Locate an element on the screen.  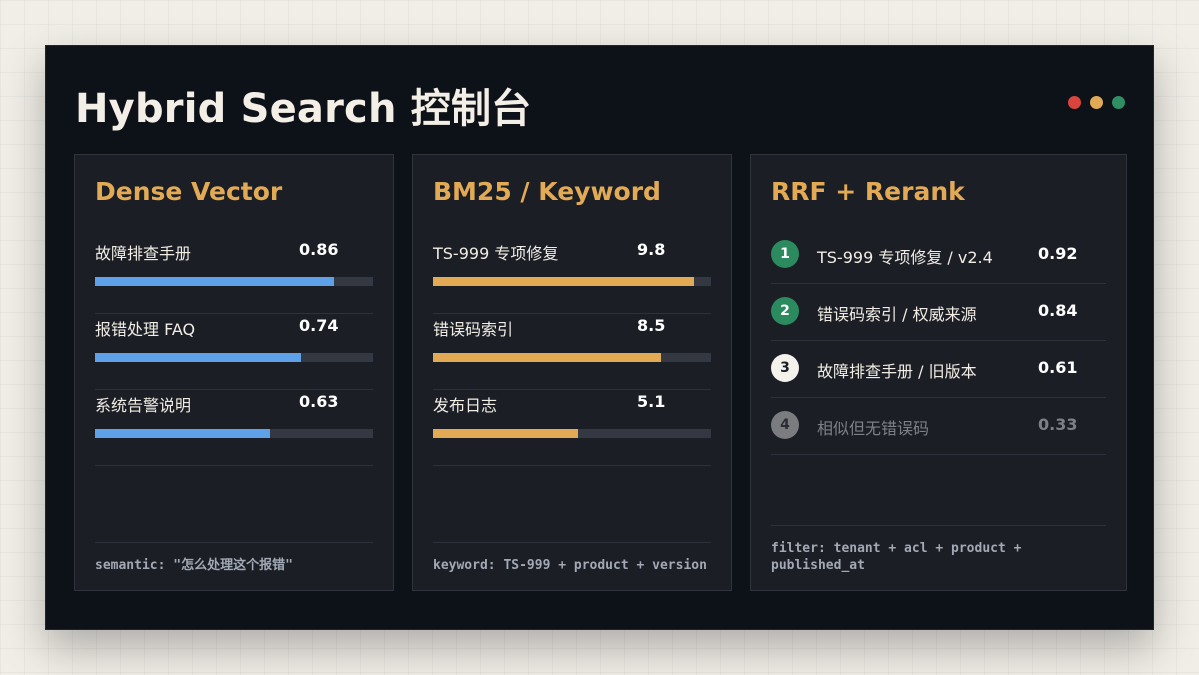
dense-result-row: 系统告警说明 0.63 is located at coordinates (234, 428).